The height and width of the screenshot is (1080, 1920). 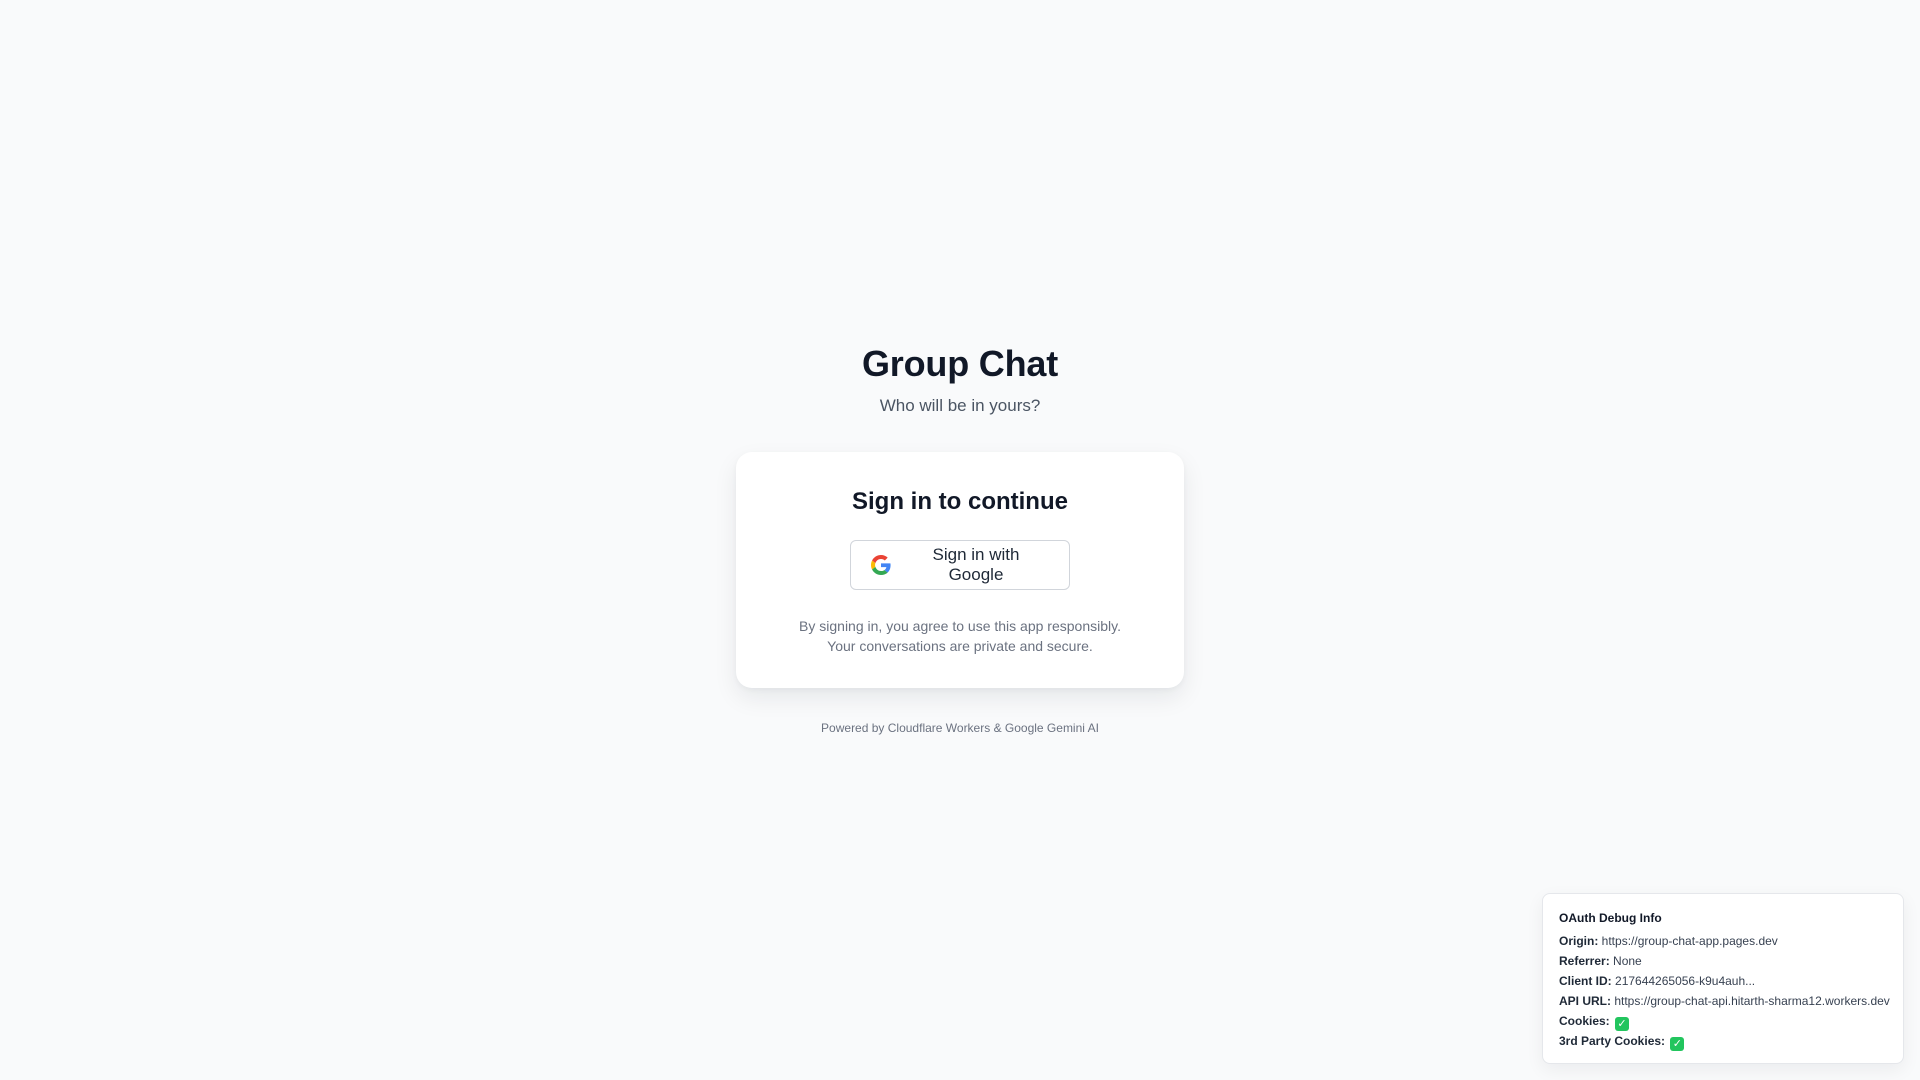 I want to click on google-sign-in-button: Sign in with Google, so click(x=960, y=565).